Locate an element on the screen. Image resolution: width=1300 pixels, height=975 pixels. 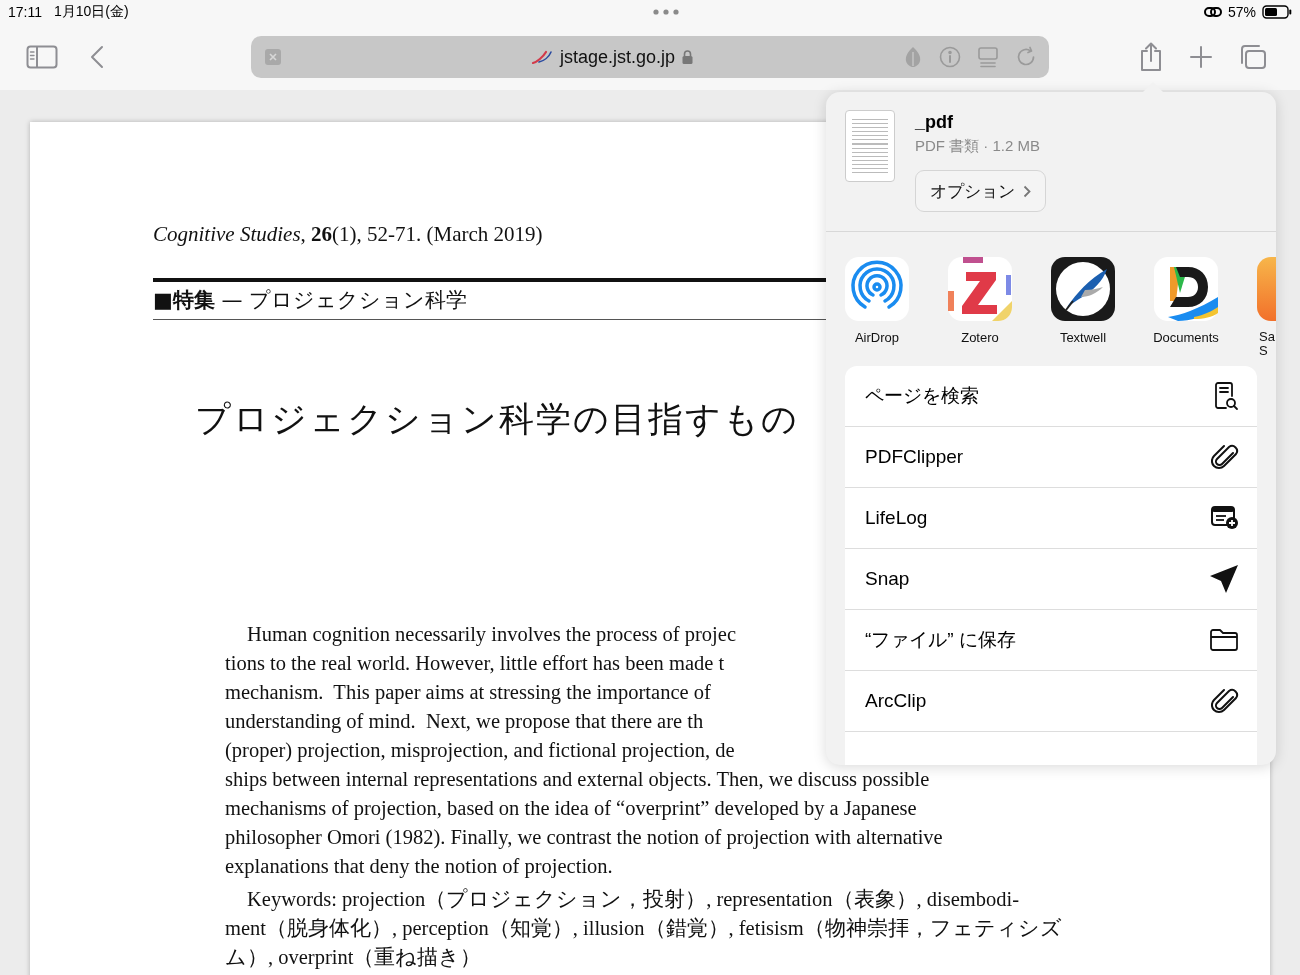
keywords-line: Keywords: projection（プロジェクション，投射）, representation（表象）, disembodi- is located at coordinates (633, 900).